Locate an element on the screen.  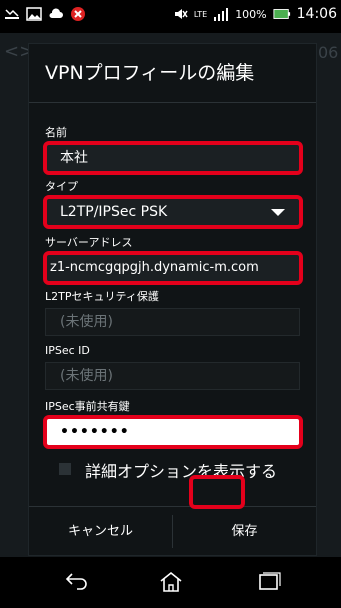
ipsec-id-field: (未使用) is located at coordinates (172, 376).